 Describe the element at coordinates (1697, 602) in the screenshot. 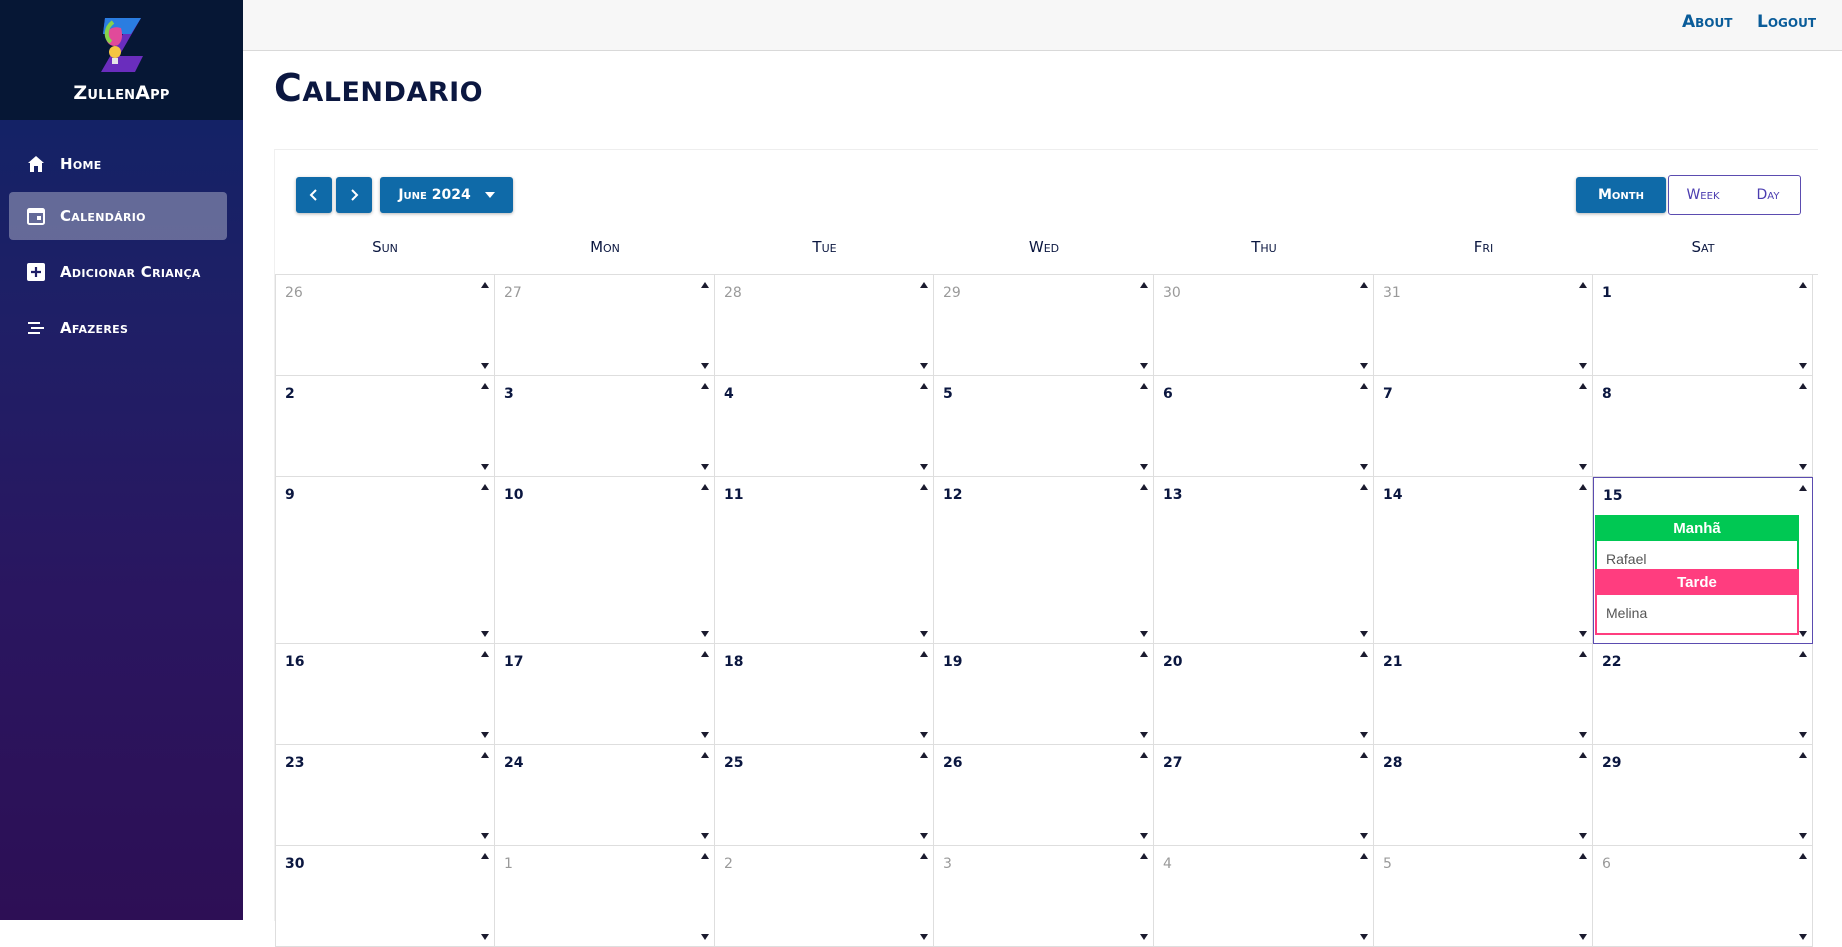

I see `event-card: Tarde Melina` at that location.